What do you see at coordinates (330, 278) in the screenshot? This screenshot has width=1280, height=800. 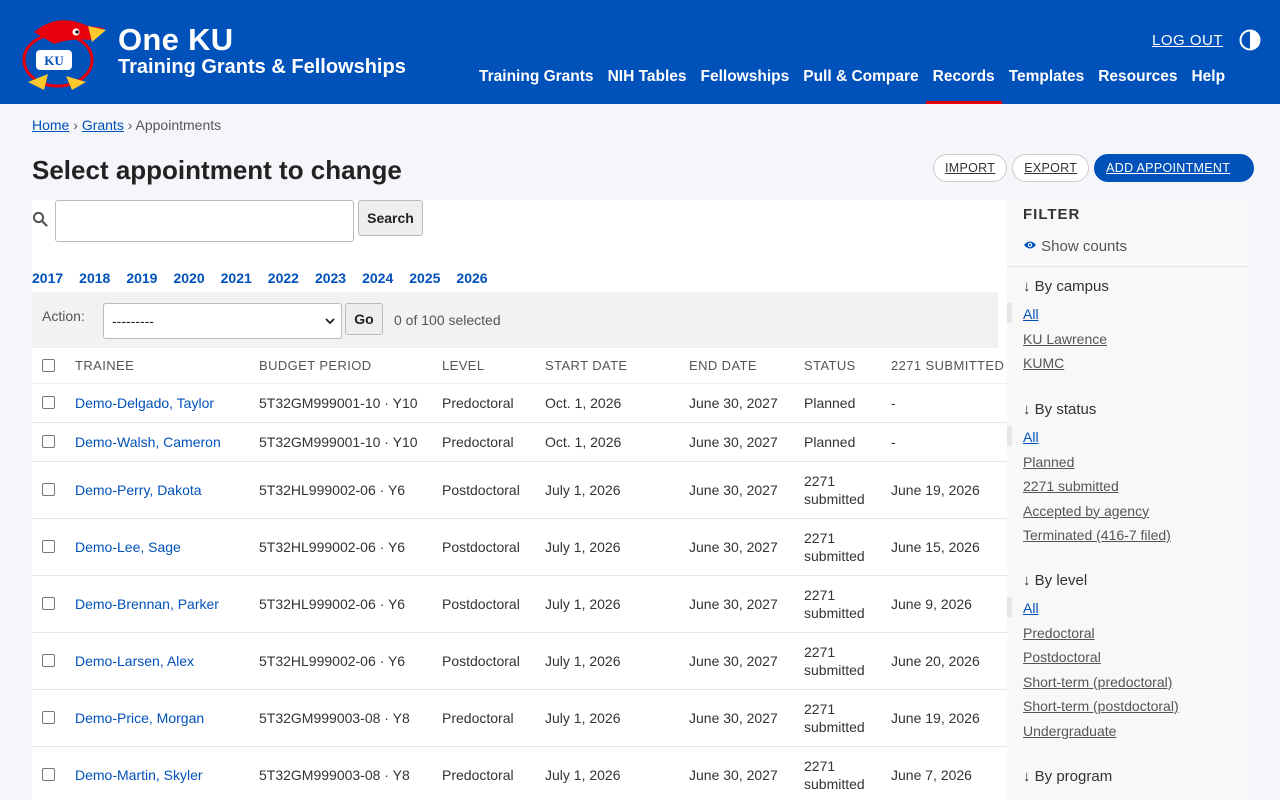 I see `year-link-2023: 2023` at bounding box center [330, 278].